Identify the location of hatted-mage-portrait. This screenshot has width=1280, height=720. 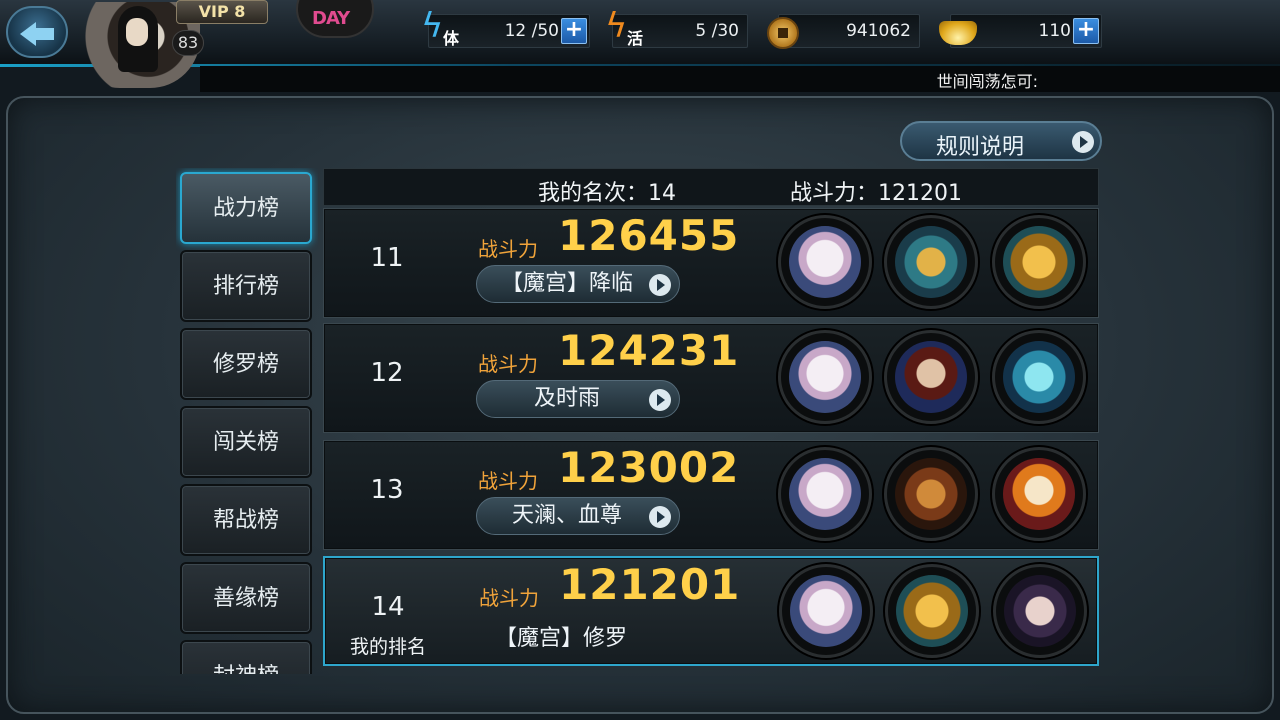
(1040, 611).